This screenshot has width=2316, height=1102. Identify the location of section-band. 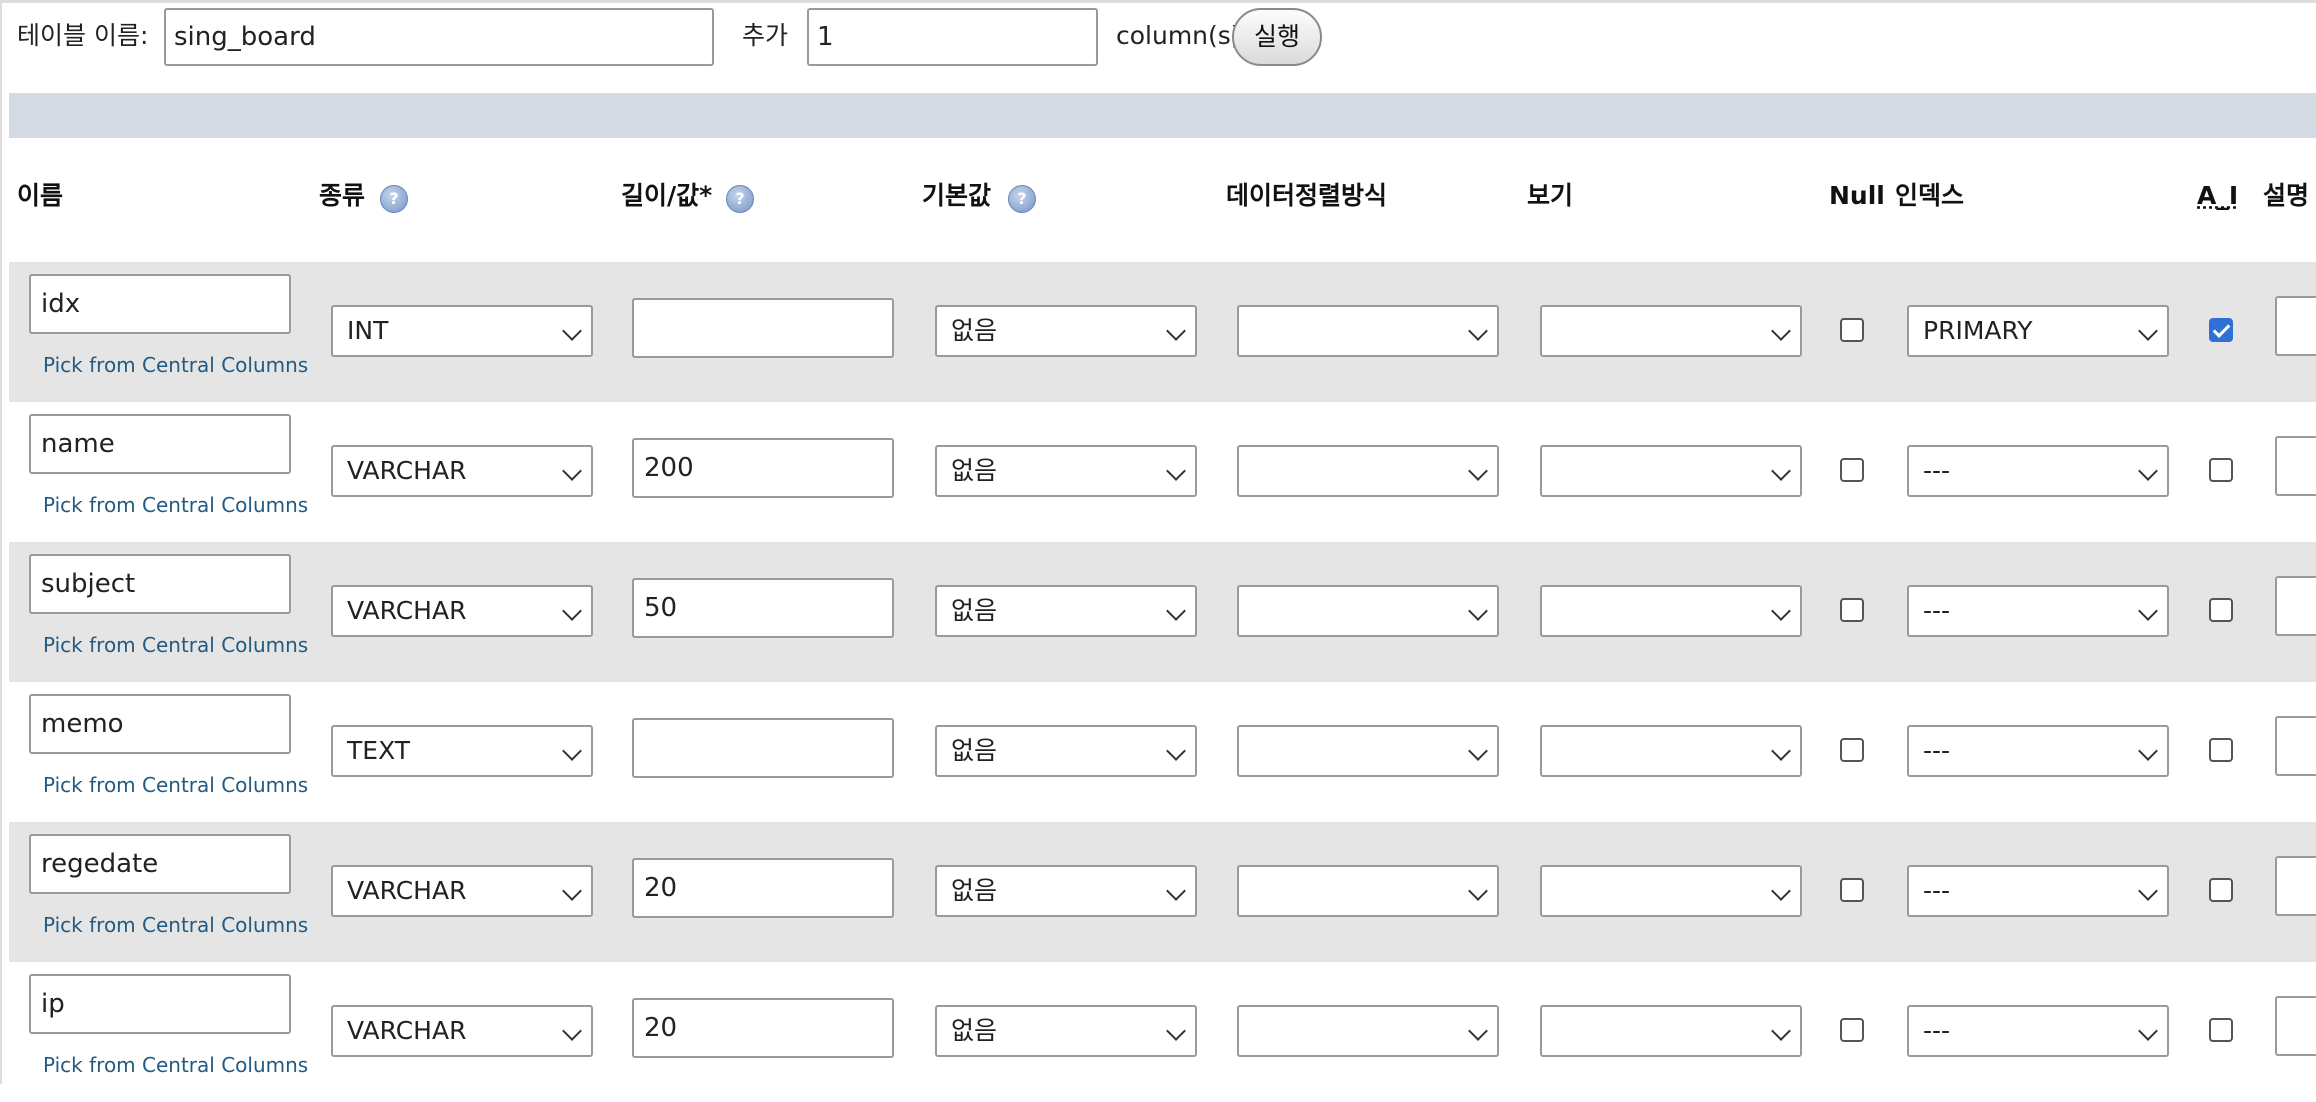
(1162, 115).